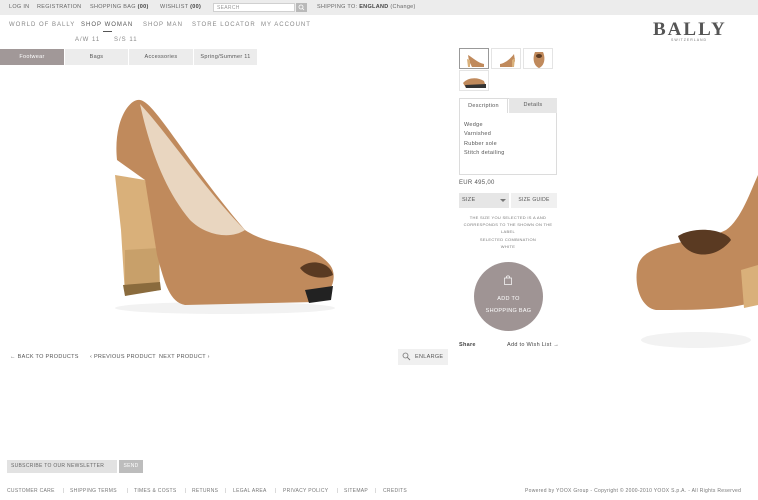  What do you see at coordinates (374, 7) in the screenshot?
I see `shipping-country: ENGLAND` at bounding box center [374, 7].